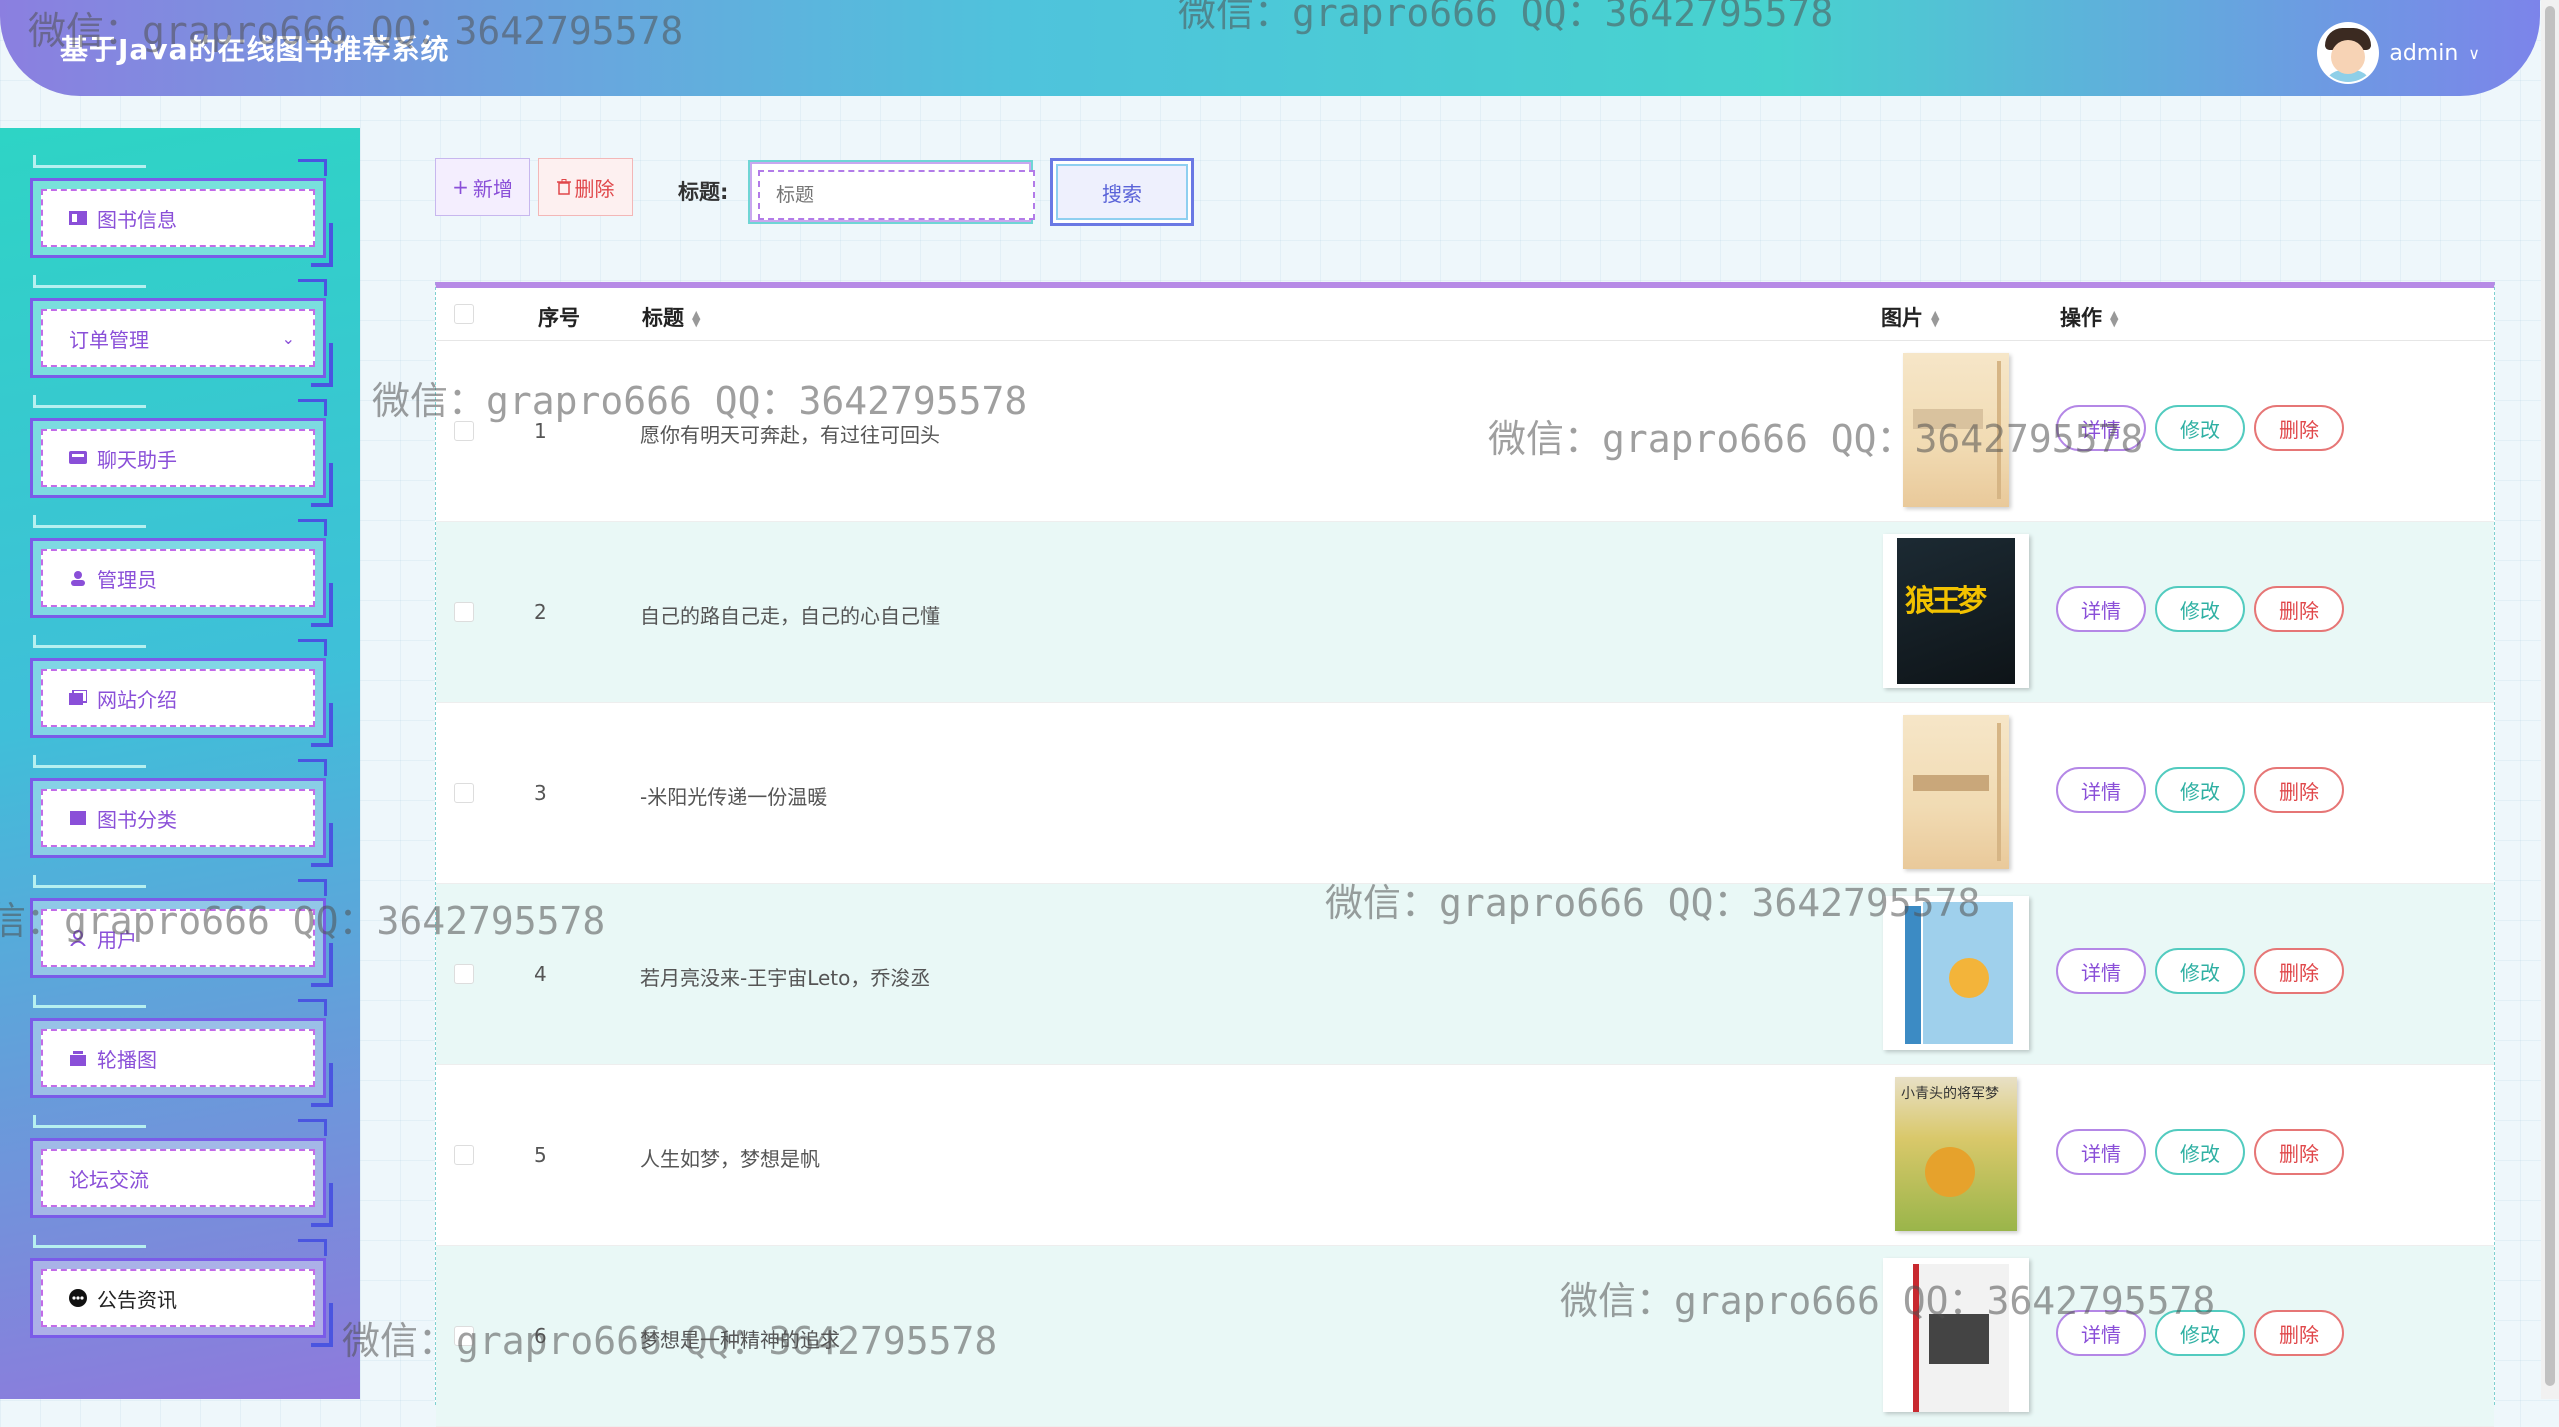 The image size is (2559, 1427). What do you see at coordinates (1946, 601) in the screenshot?
I see `book-cover-title: 狼王梦` at bounding box center [1946, 601].